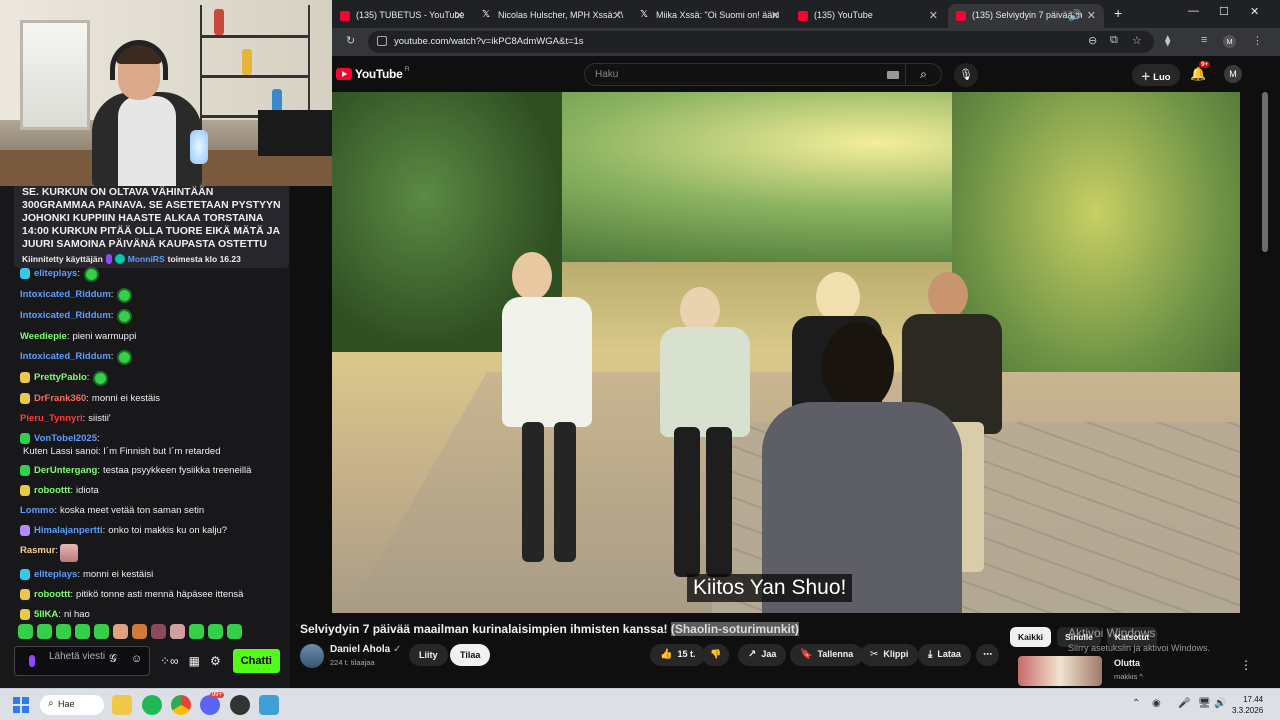 This screenshot has height=720, width=1280. What do you see at coordinates (240, 705) in the screenshot?
I see `obs-icon` at bounding box center [240, 705].